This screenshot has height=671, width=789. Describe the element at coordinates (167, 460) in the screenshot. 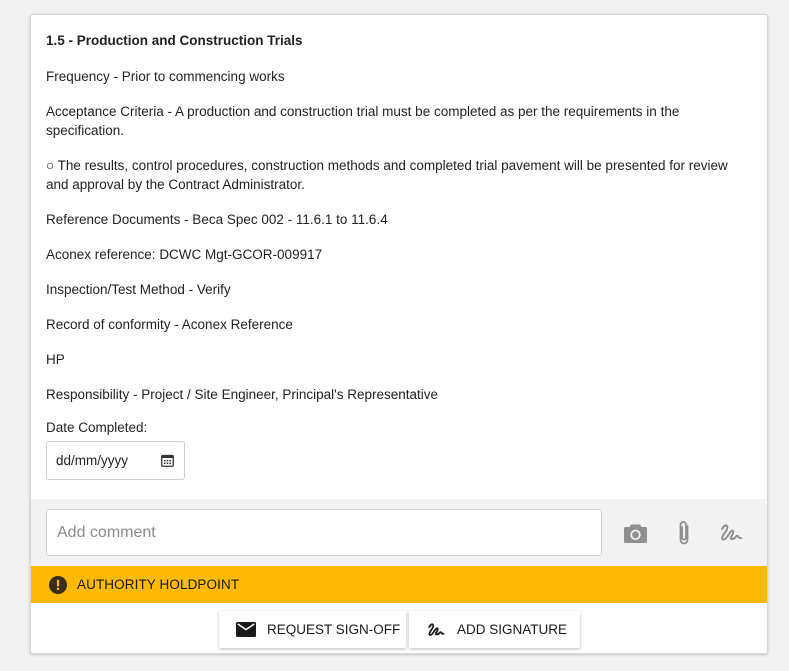

I see `calendar-icon` at that location.